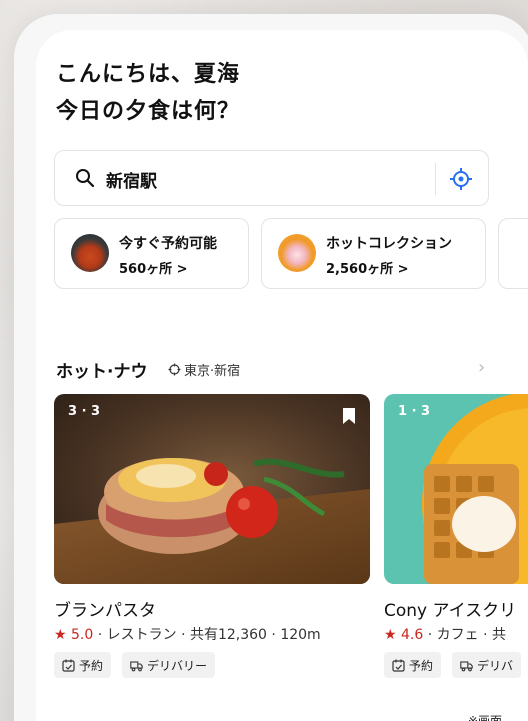 This screenshot has width=528, height=721. What do you see at coordinates (464, 635) in the screenshot?
I see `restaurant-details: · カフェ · 共` at bounding box center [464, 635].